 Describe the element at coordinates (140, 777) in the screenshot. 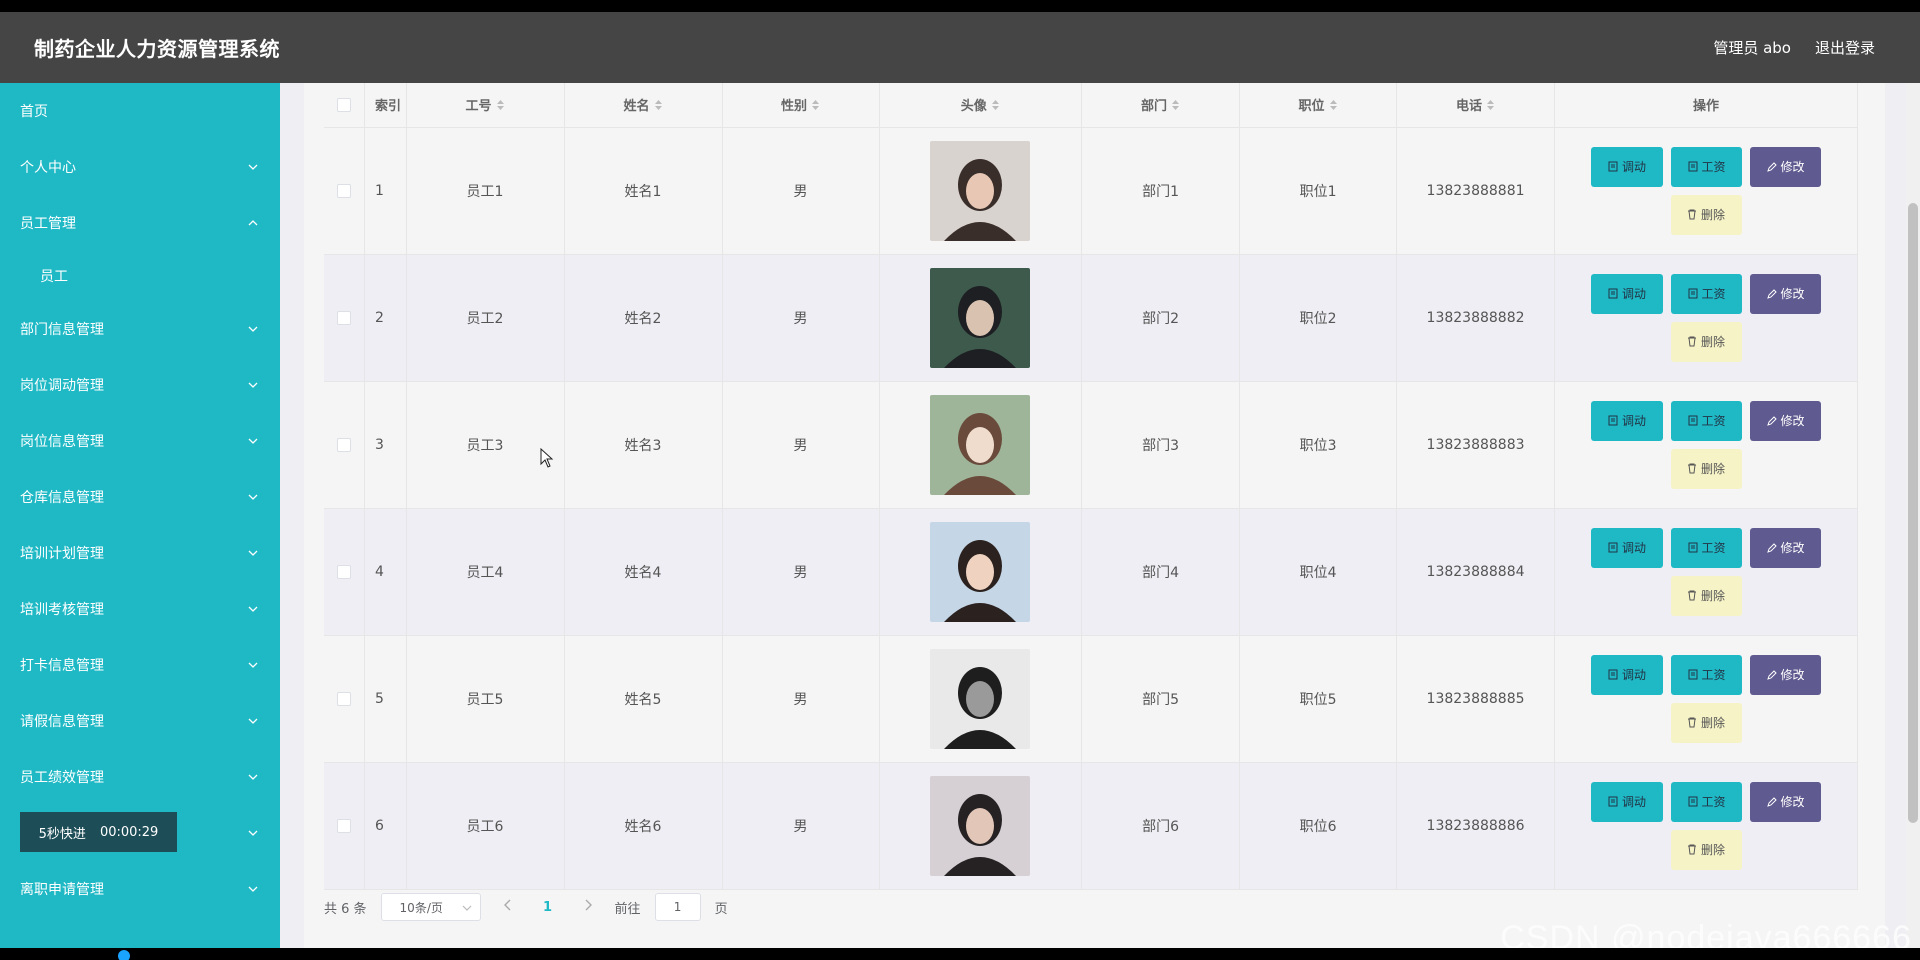

I see `sidebar-item: 员工绩效管理` at that location.